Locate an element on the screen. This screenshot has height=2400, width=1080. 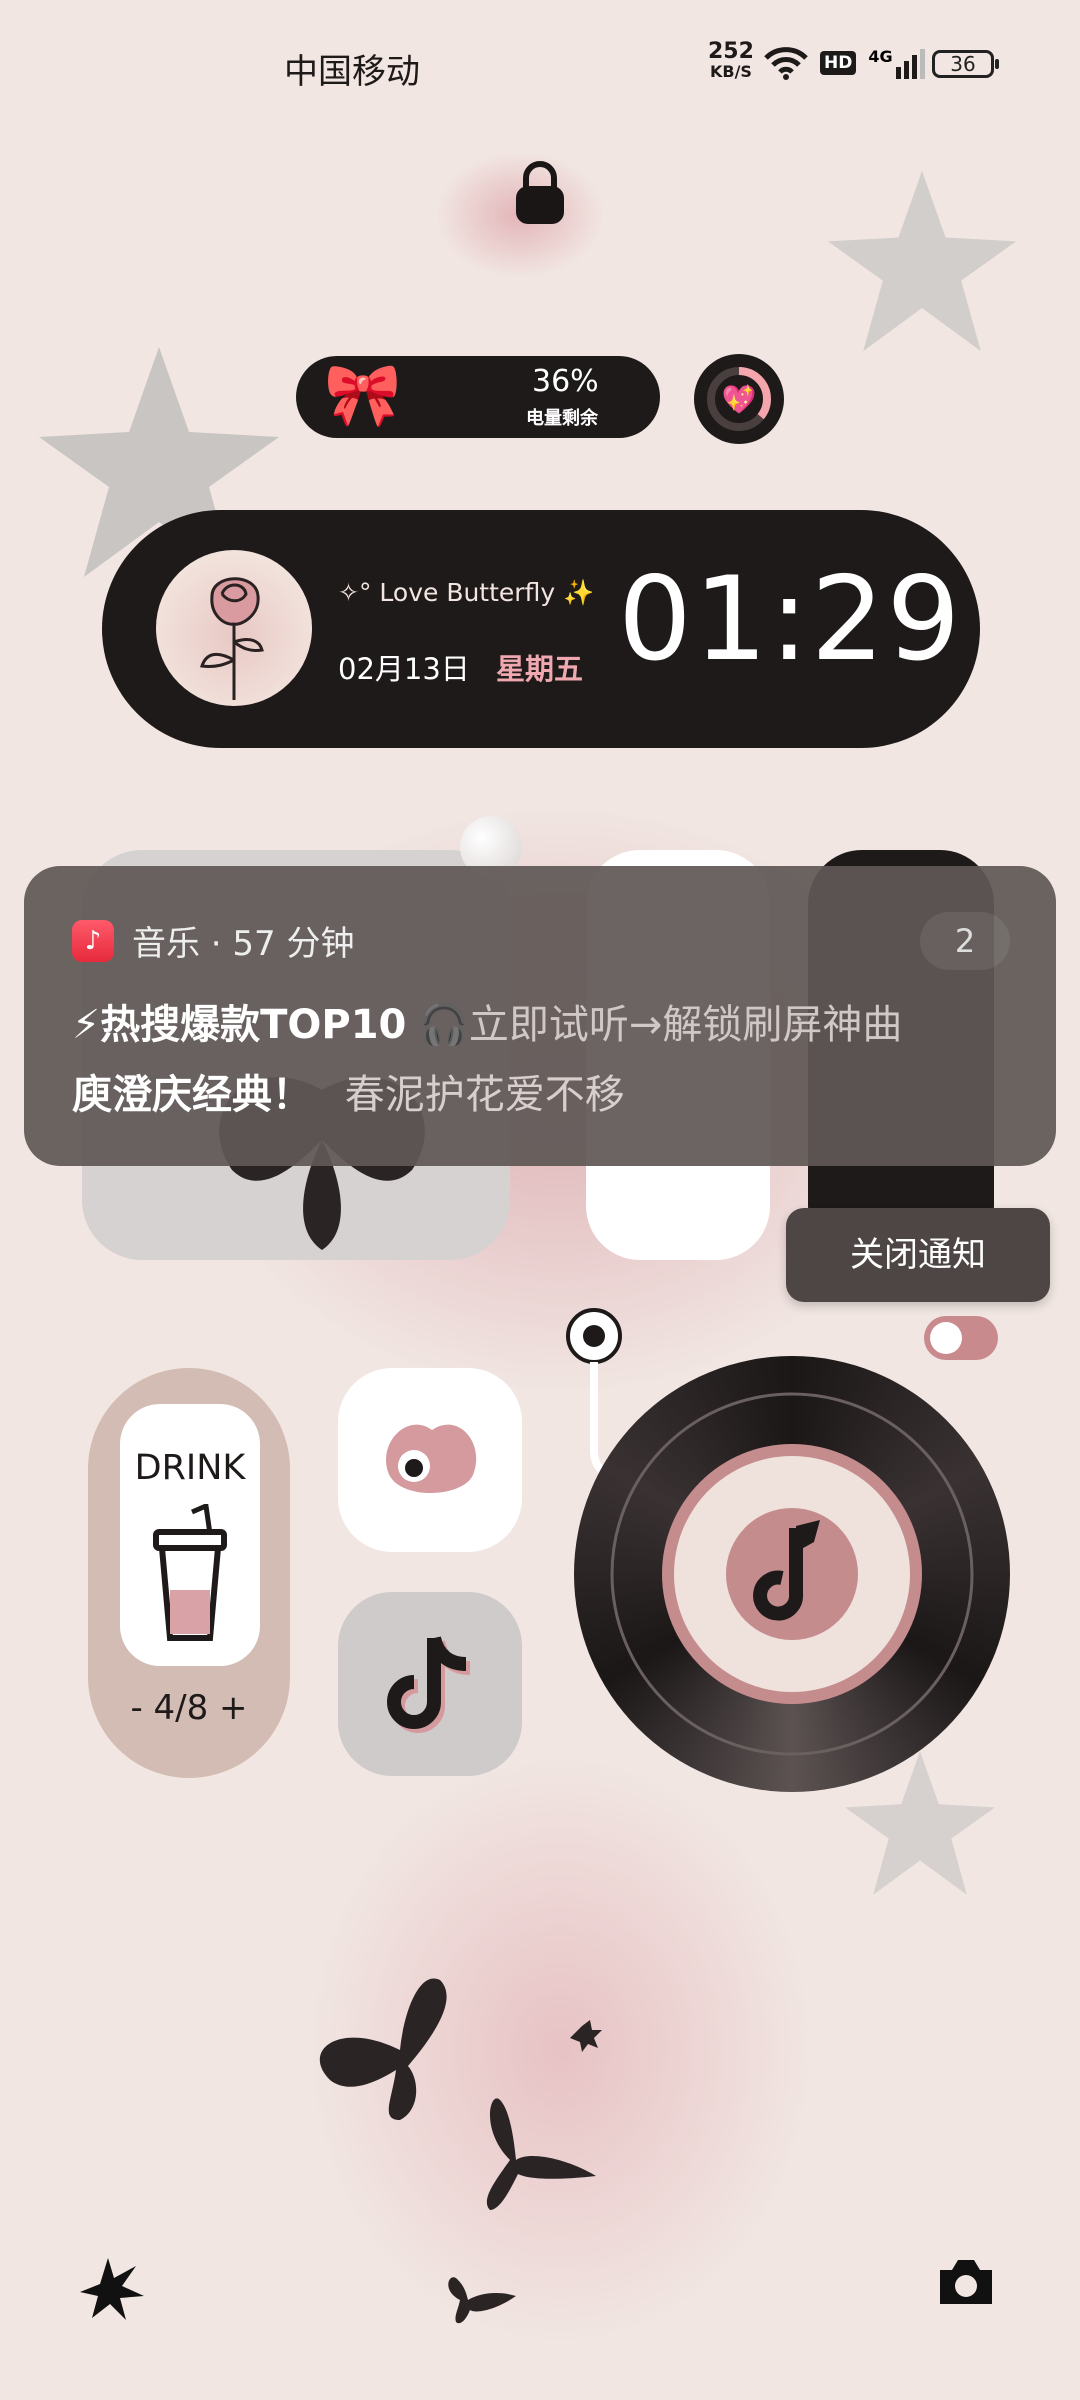
shell-app-icon is located at coordinates (430, 1460).